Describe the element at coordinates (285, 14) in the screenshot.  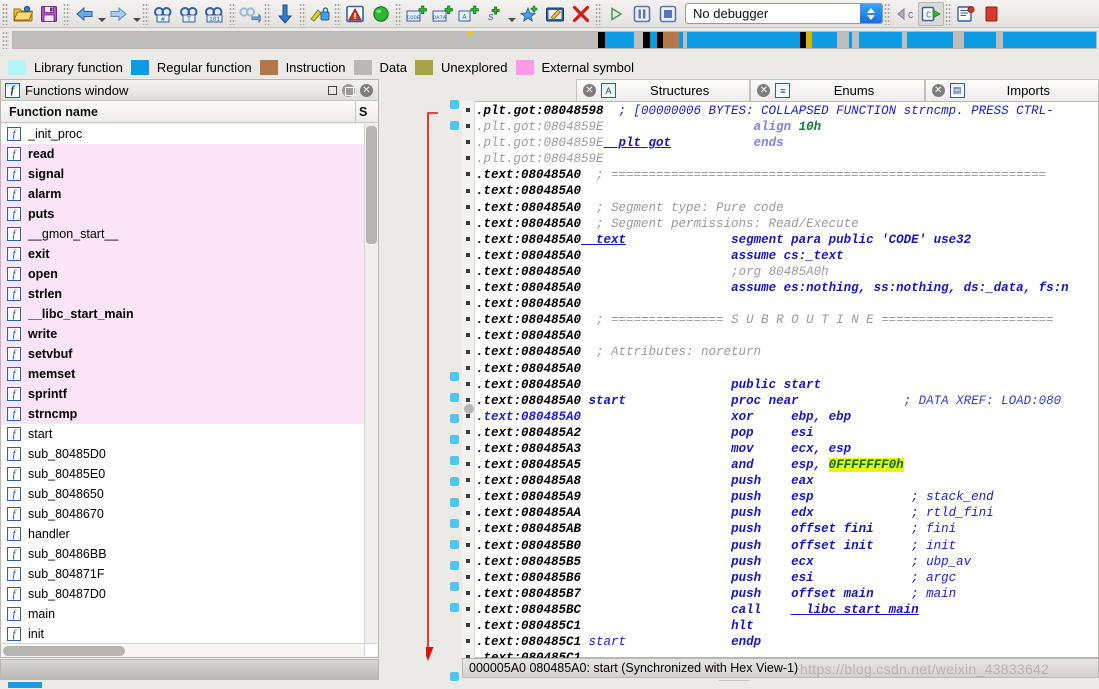
I see `jump-down-icon` at that location.